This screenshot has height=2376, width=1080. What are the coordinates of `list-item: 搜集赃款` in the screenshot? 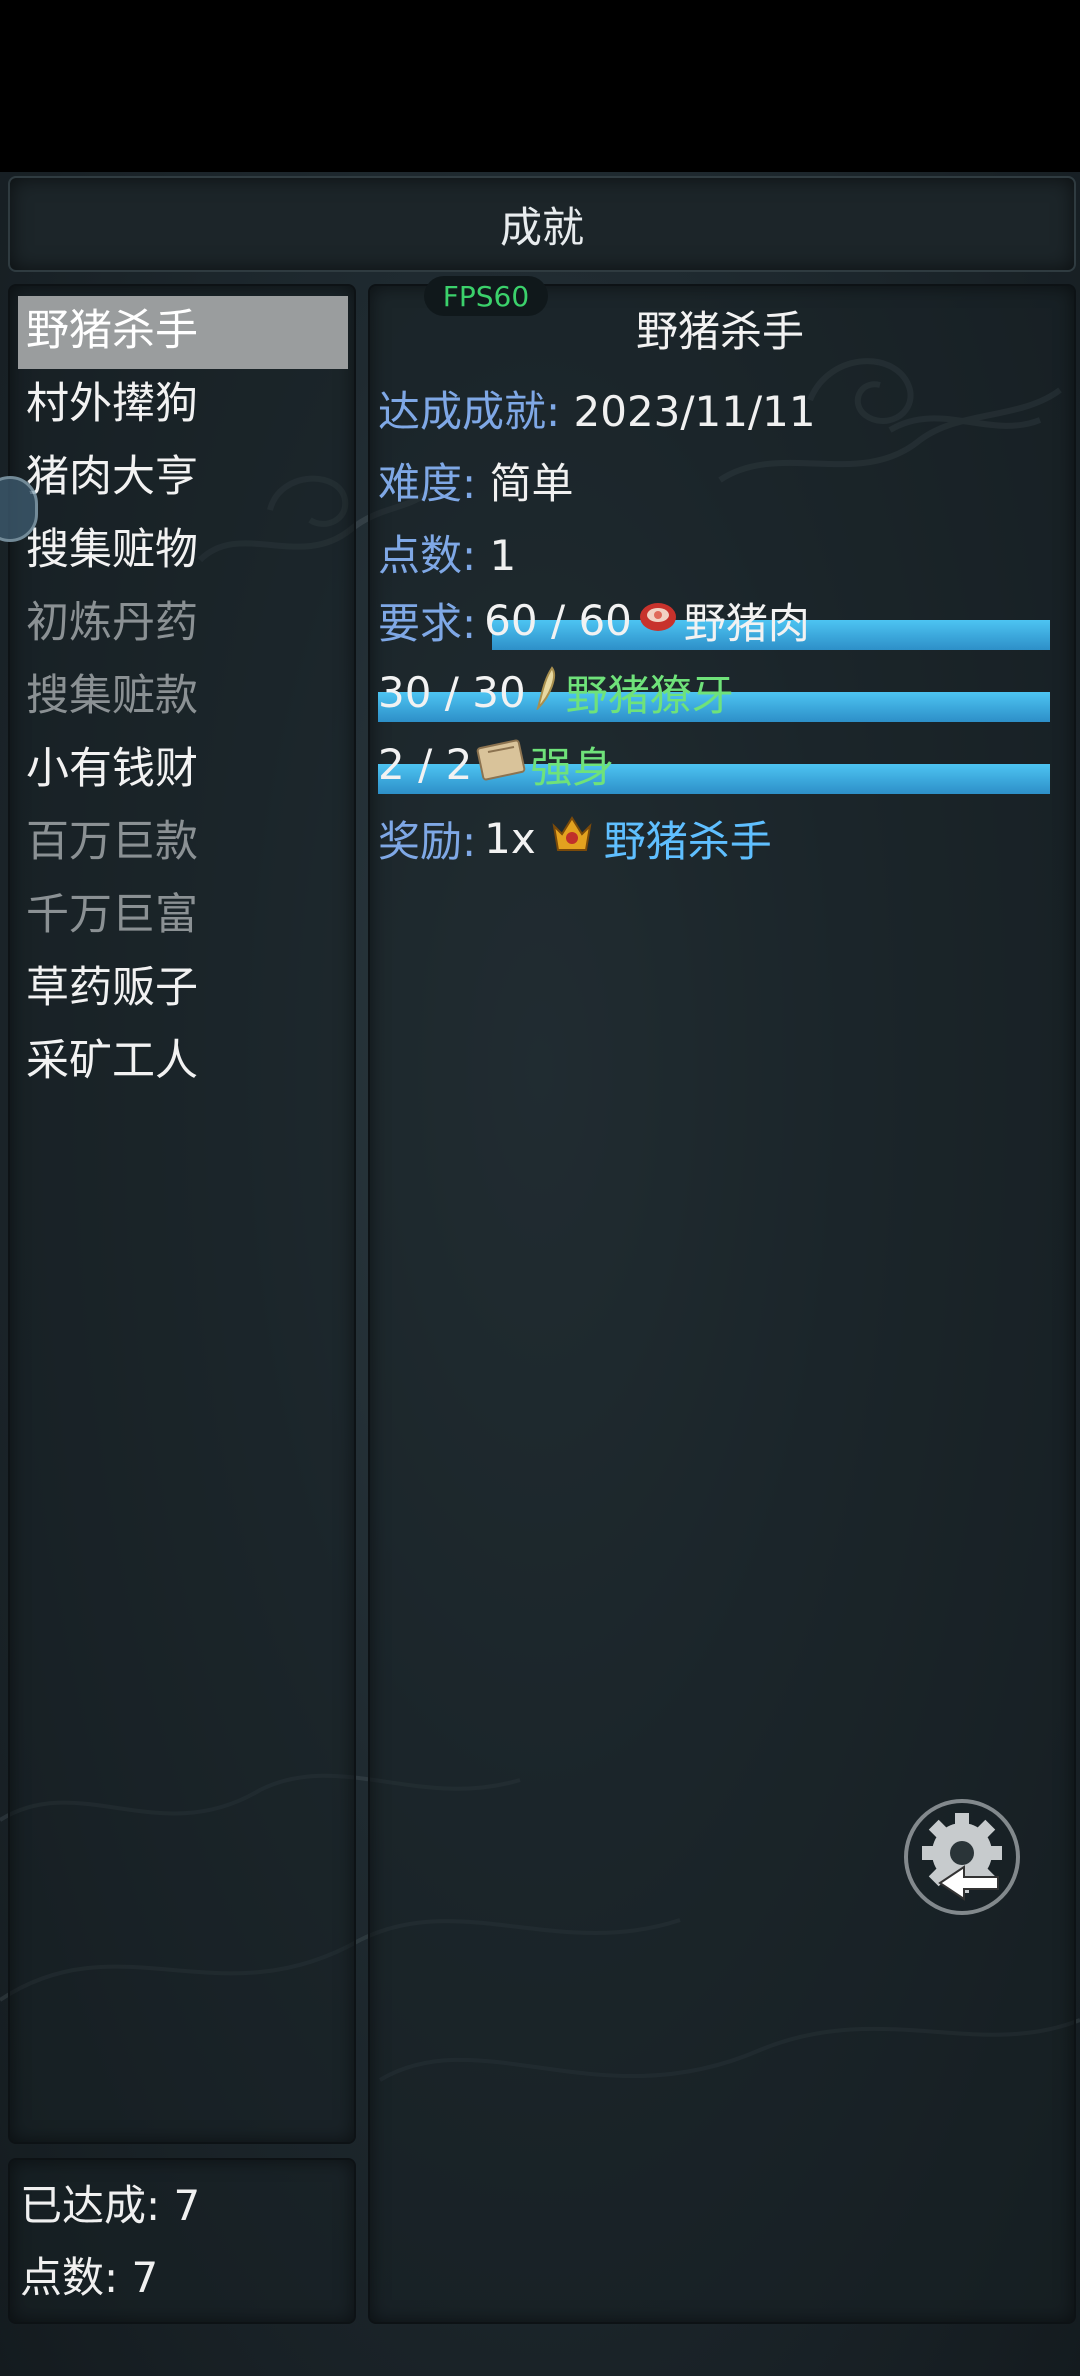 It's located at (183, 697).